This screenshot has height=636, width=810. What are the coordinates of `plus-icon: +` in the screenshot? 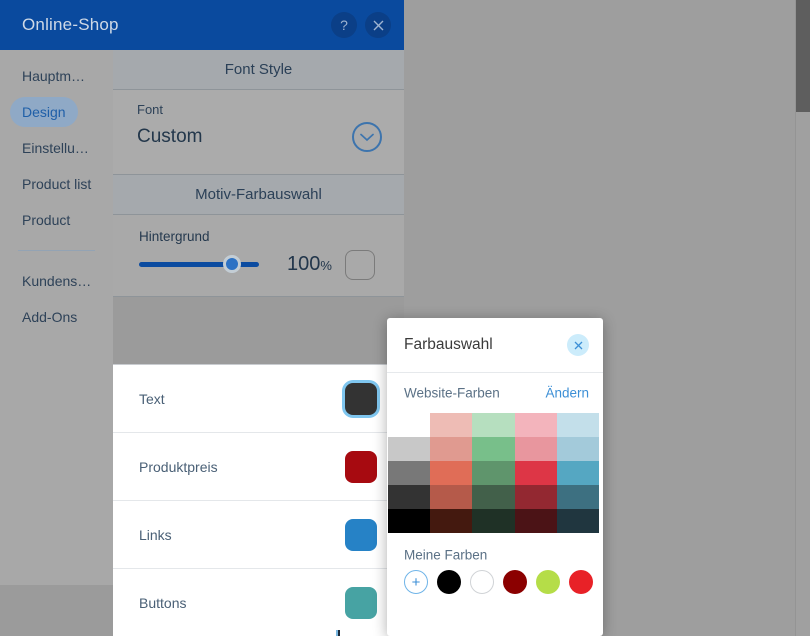 It's located at (416, 582).